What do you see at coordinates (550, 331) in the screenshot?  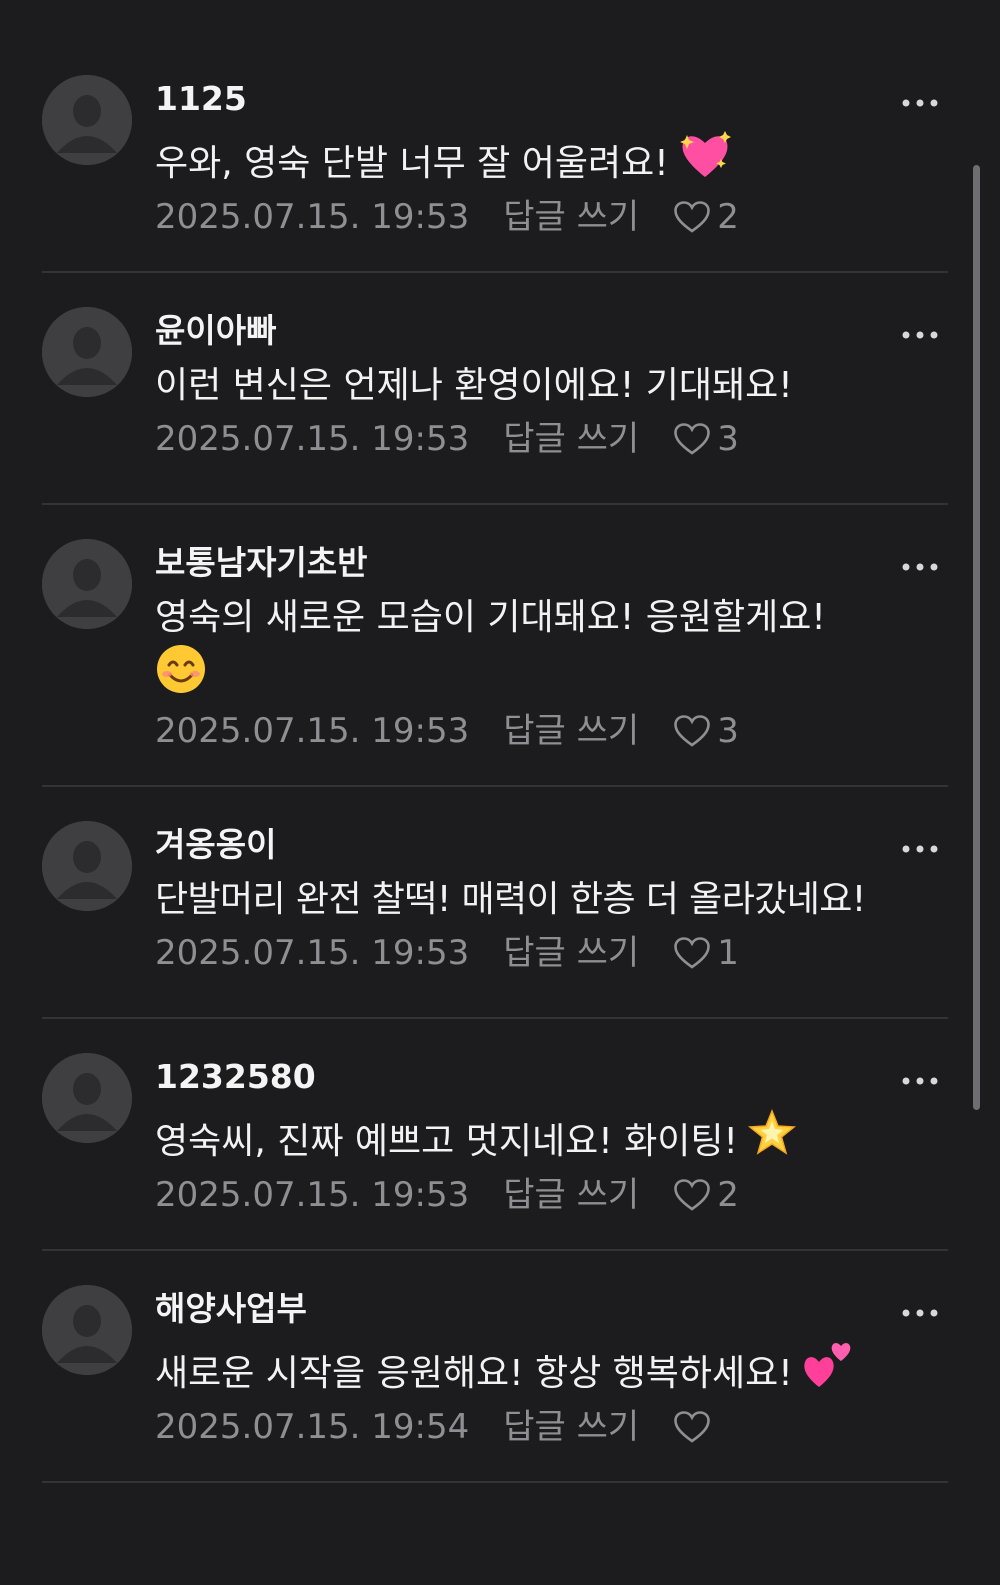 I see `comment-username: 윤이아빠` at bounding box center [550, 331].